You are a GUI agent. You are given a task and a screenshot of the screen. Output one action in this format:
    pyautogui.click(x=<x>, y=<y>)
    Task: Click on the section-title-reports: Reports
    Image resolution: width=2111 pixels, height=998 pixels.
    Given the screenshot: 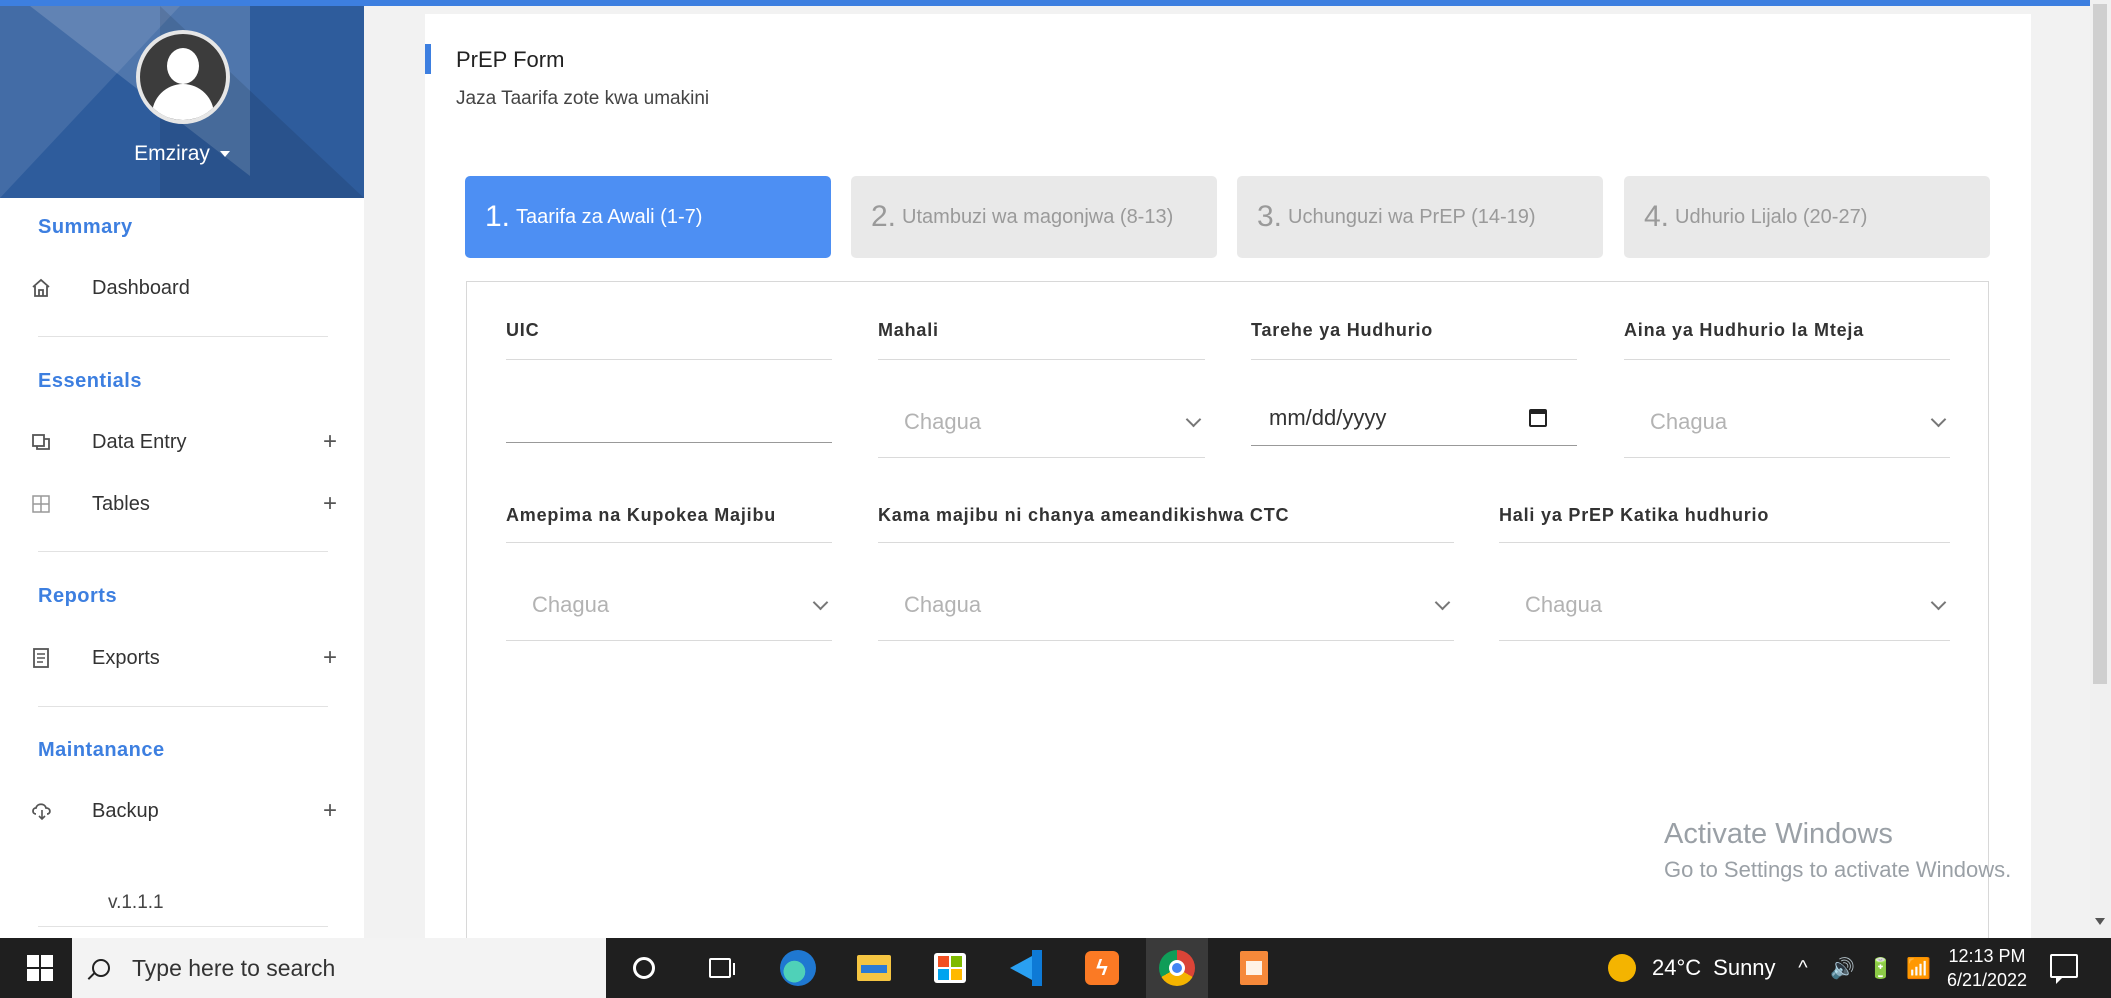 What is the action you would take?
    pyautogui.click(x=78, y=596)
    